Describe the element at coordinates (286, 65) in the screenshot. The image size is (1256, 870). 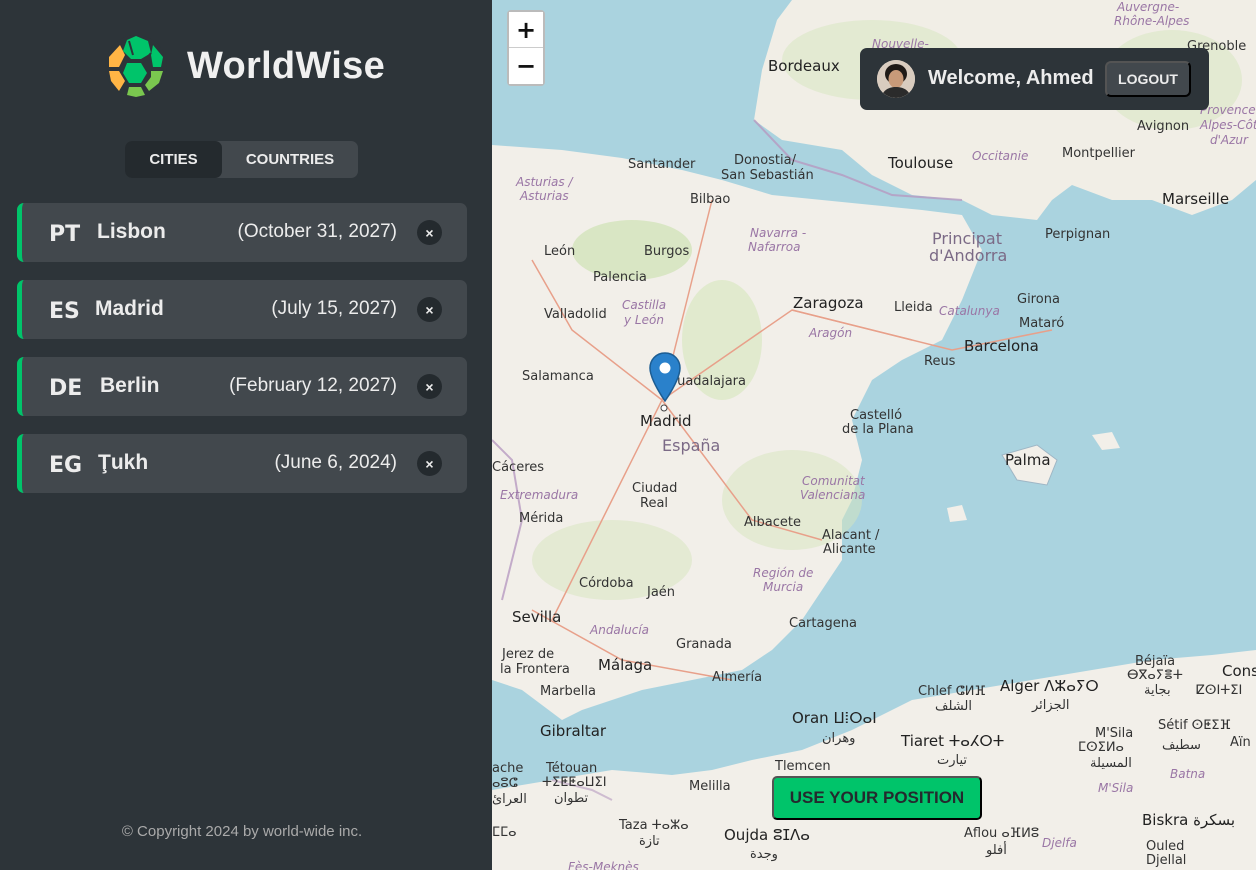
I see `app-name: WorldWise` at that location.